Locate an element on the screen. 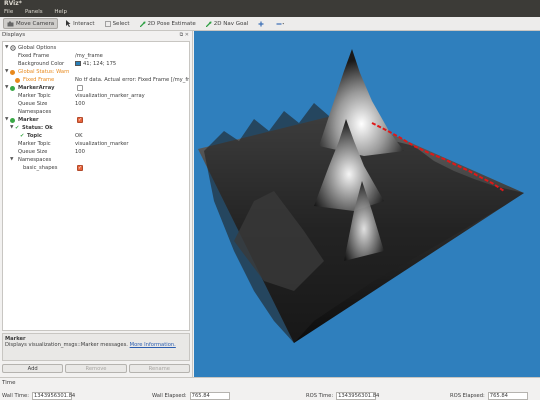 The width and height of the screenshot is (540, 400). add-tool-button is located at coordinates (262, 23).